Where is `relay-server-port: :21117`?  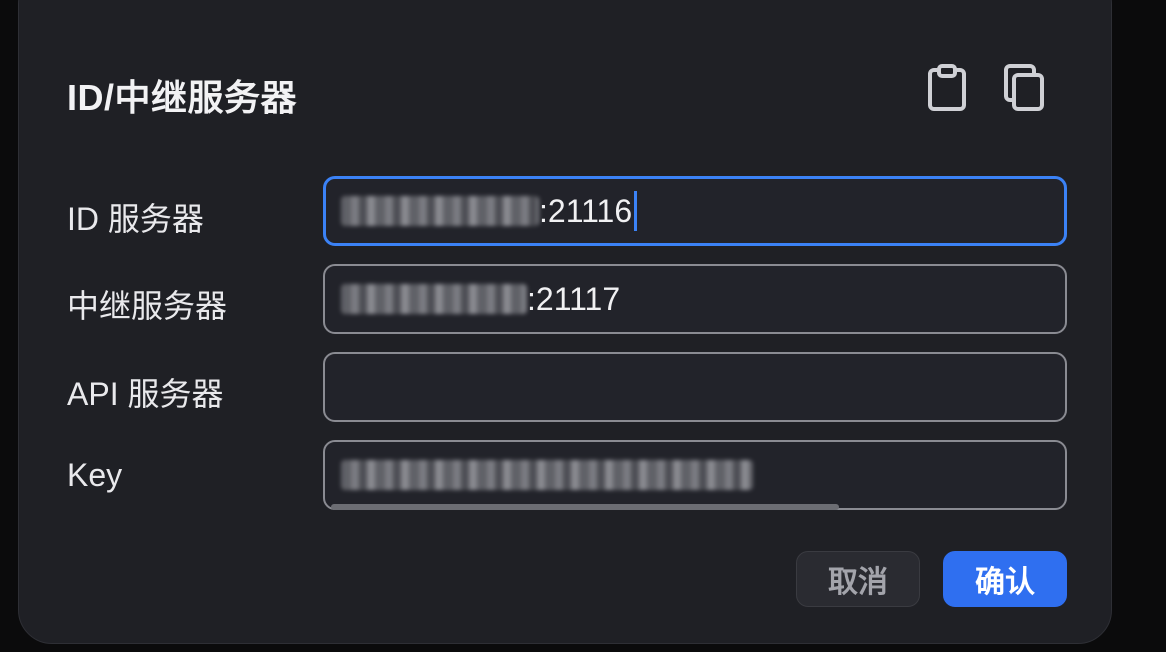
relay-server-port: :21117 is located at coordinates (574, 298).